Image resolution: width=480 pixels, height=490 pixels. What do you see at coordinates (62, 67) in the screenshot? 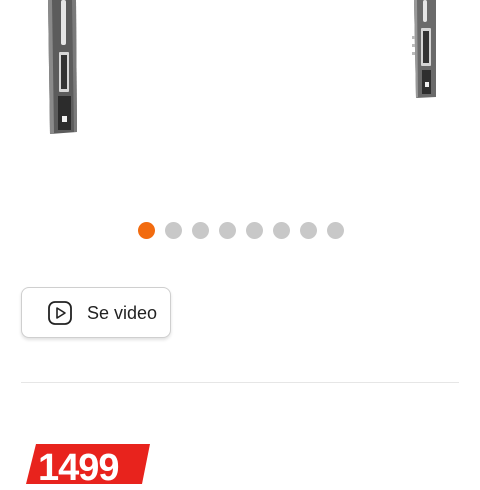
I see `left-bracket-rail-image` at bounding box center [62, 67].